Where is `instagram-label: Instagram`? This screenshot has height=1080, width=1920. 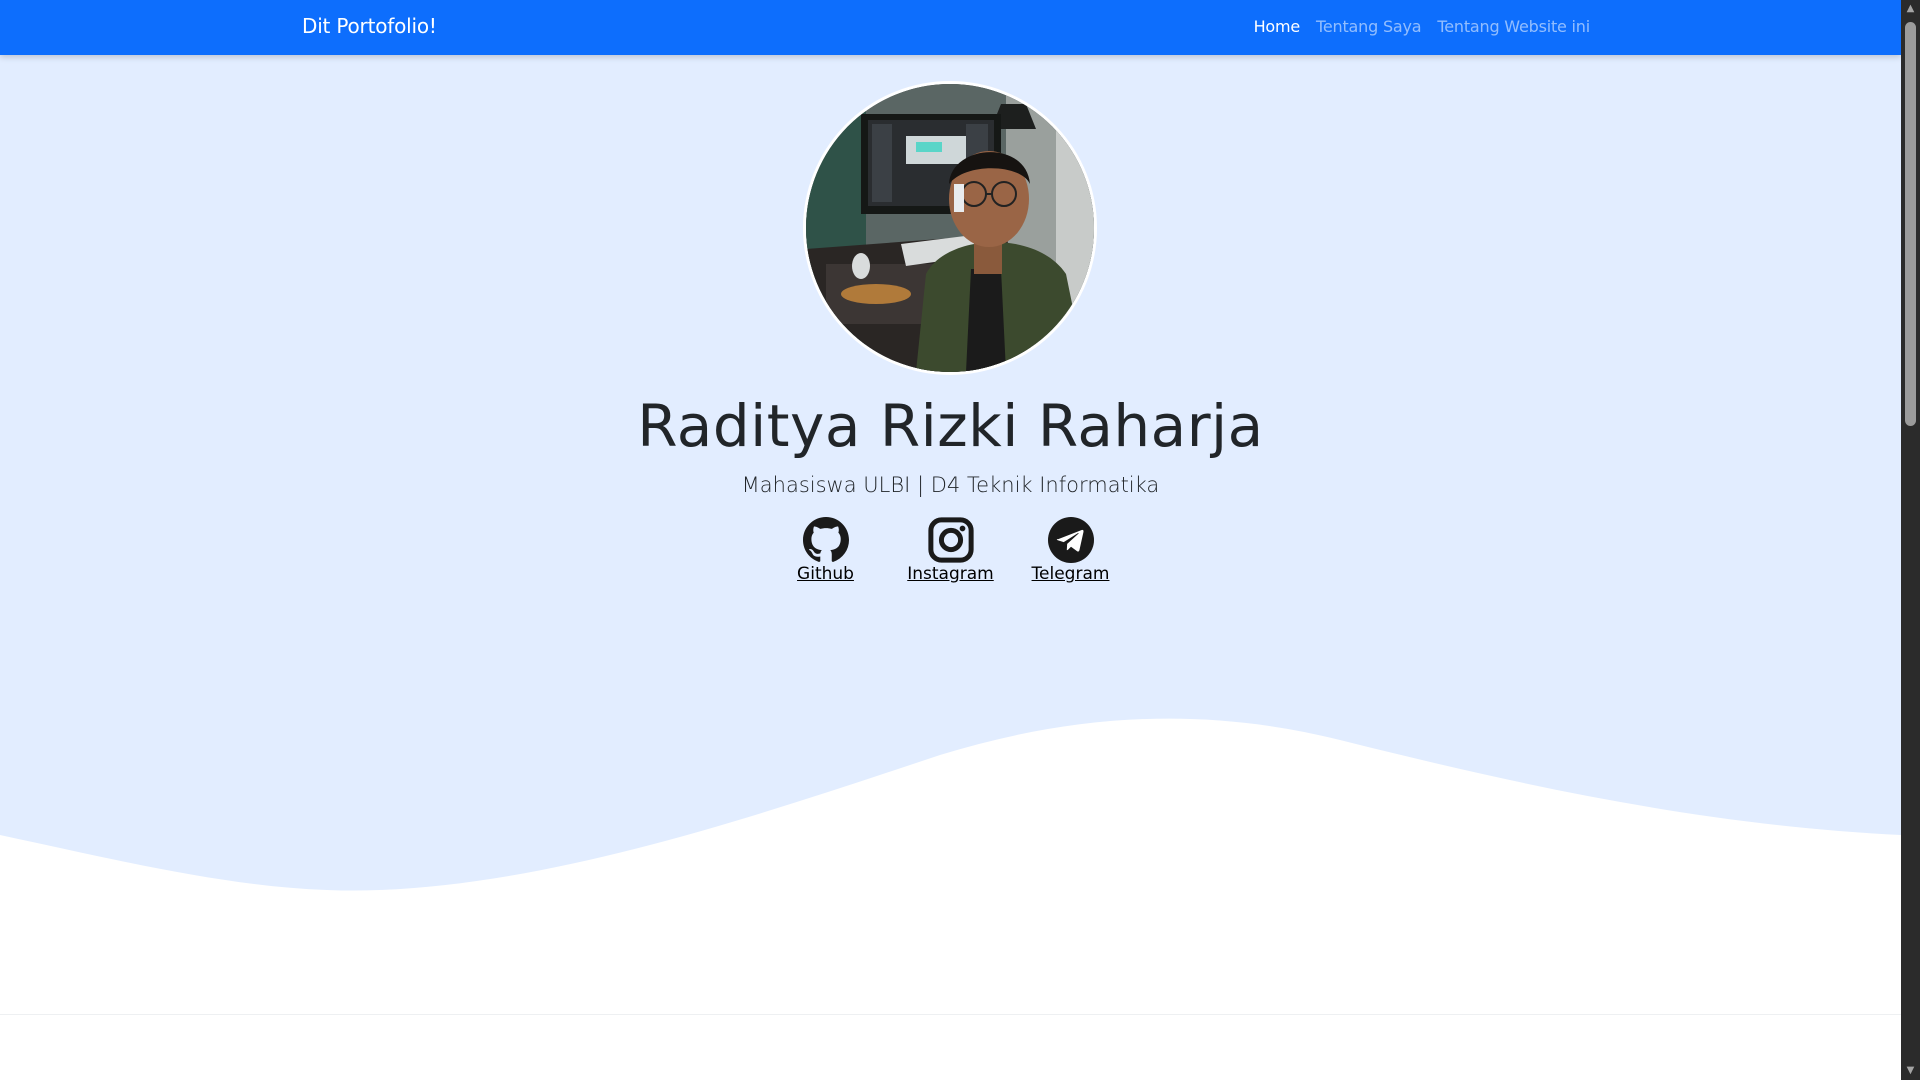
instagram-label: Instagram is located at coordinates (950, 574).